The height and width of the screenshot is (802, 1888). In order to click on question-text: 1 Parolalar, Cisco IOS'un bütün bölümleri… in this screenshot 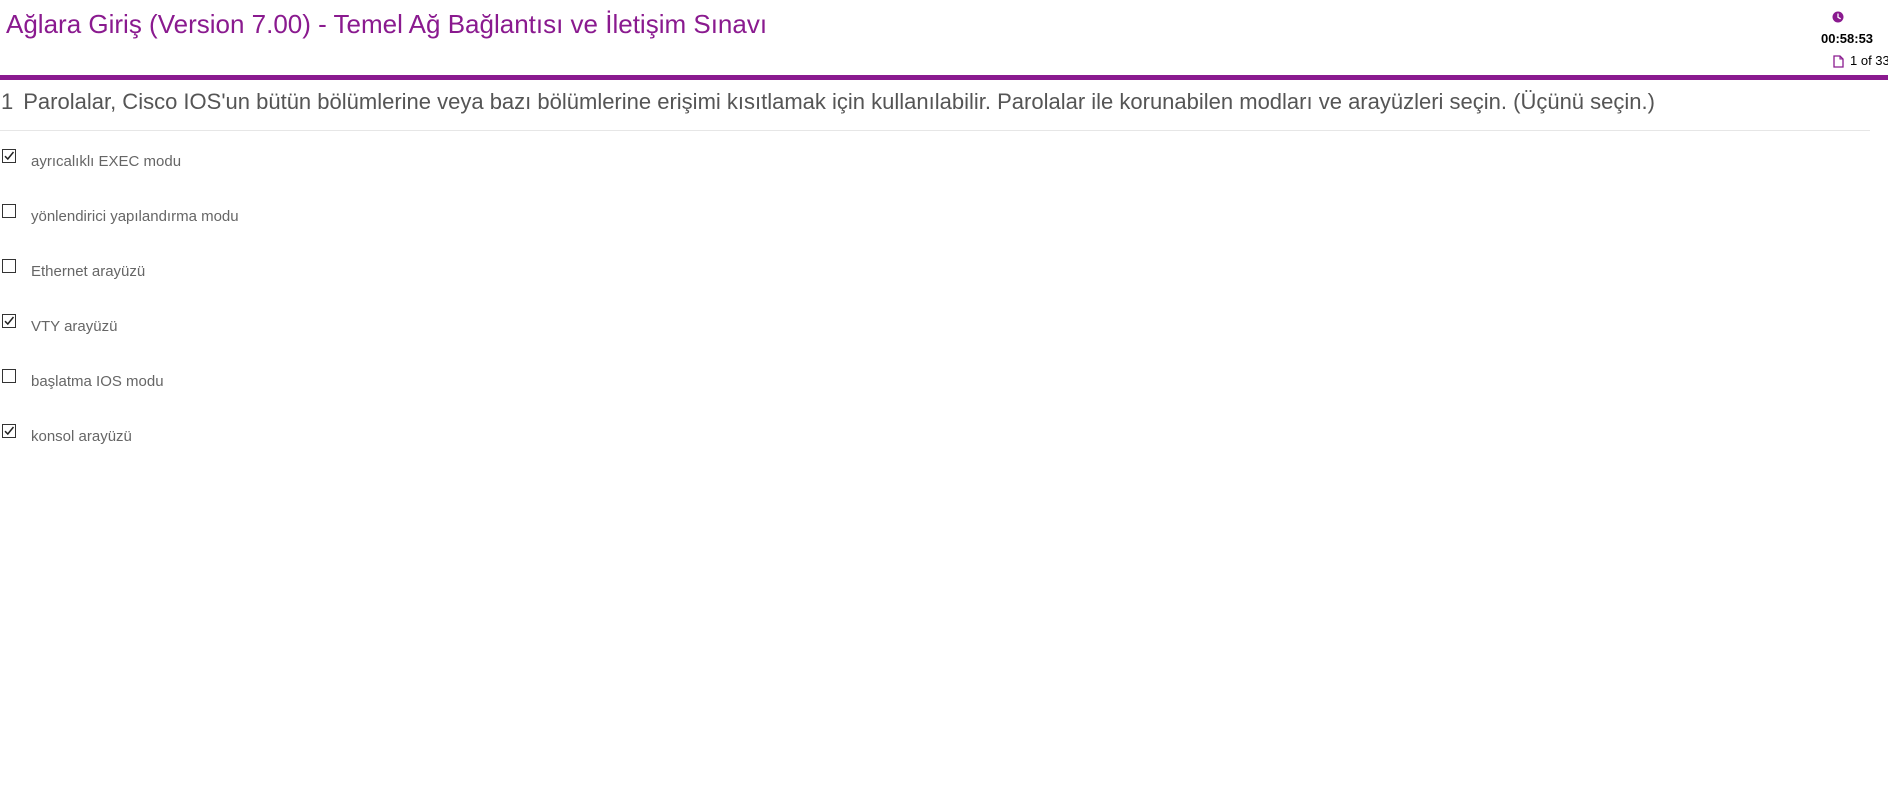, I will do `click(935, 102)`.